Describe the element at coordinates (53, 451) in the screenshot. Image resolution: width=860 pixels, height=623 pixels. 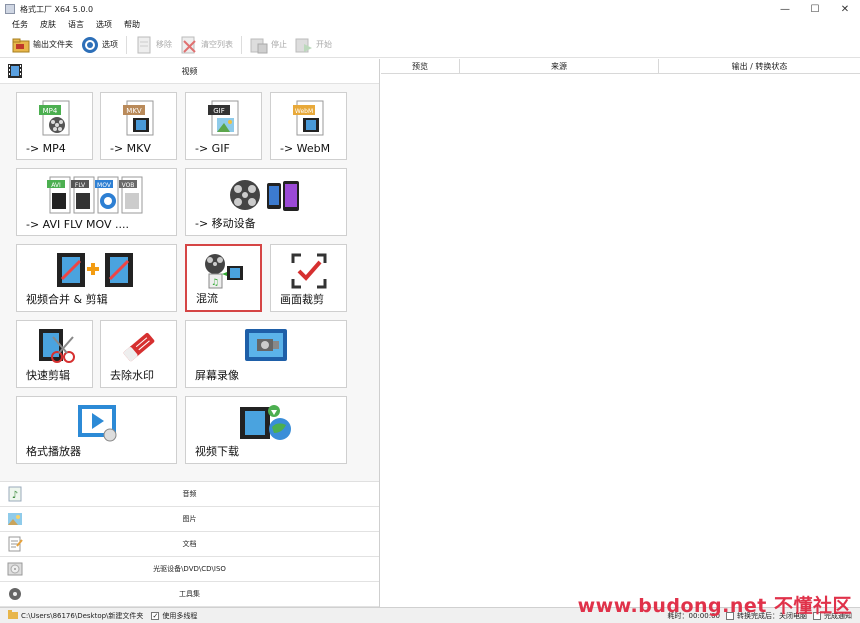
I see `tile-player-label: 格式播放器` at that location.